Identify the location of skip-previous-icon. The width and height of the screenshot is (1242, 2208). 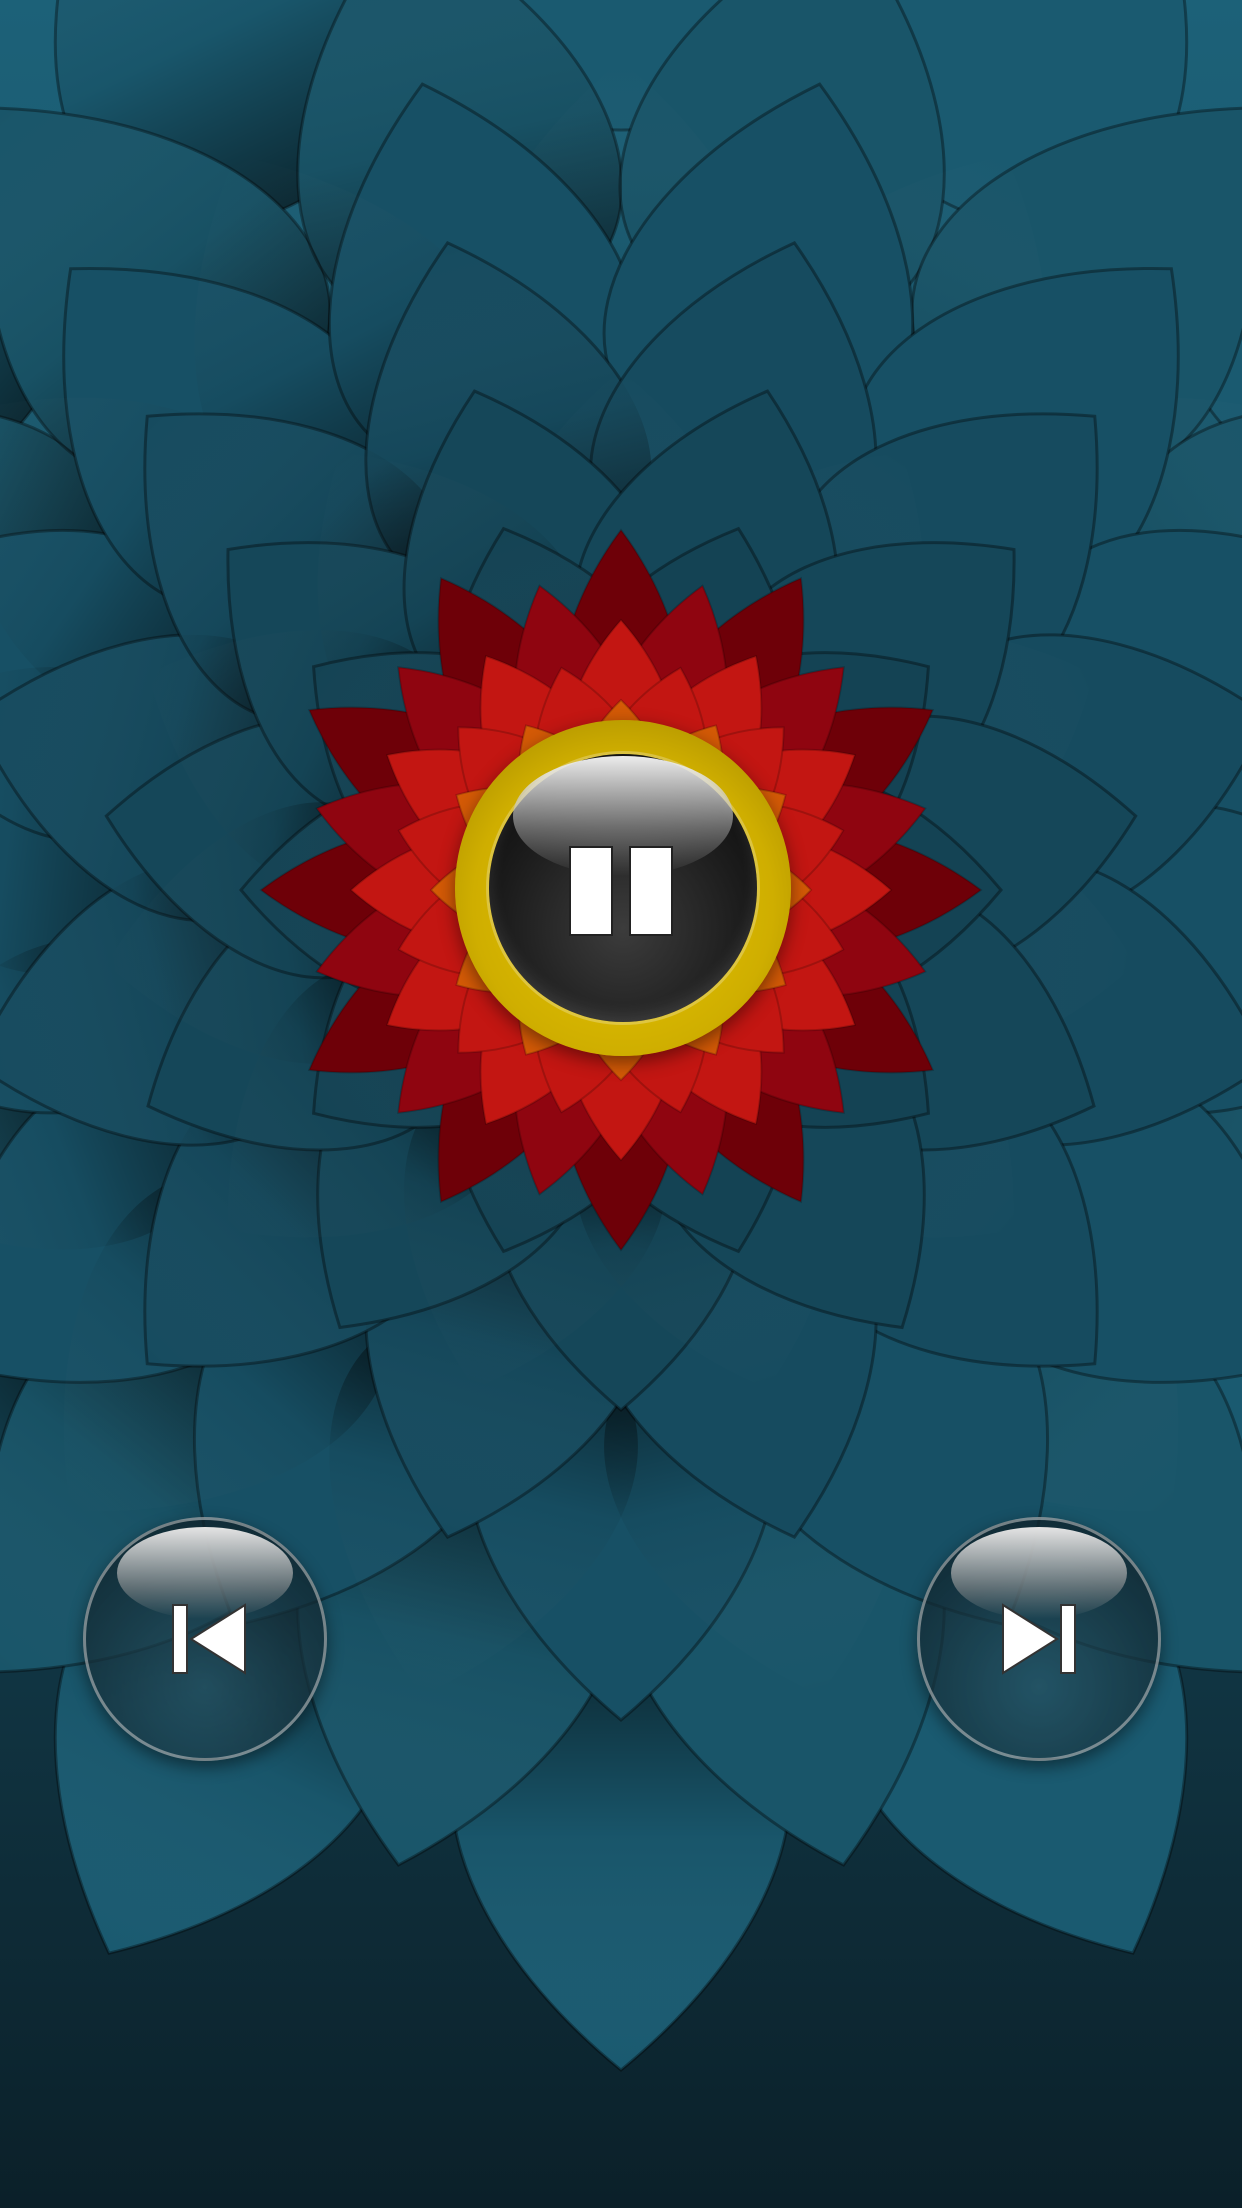
(209, 1639).